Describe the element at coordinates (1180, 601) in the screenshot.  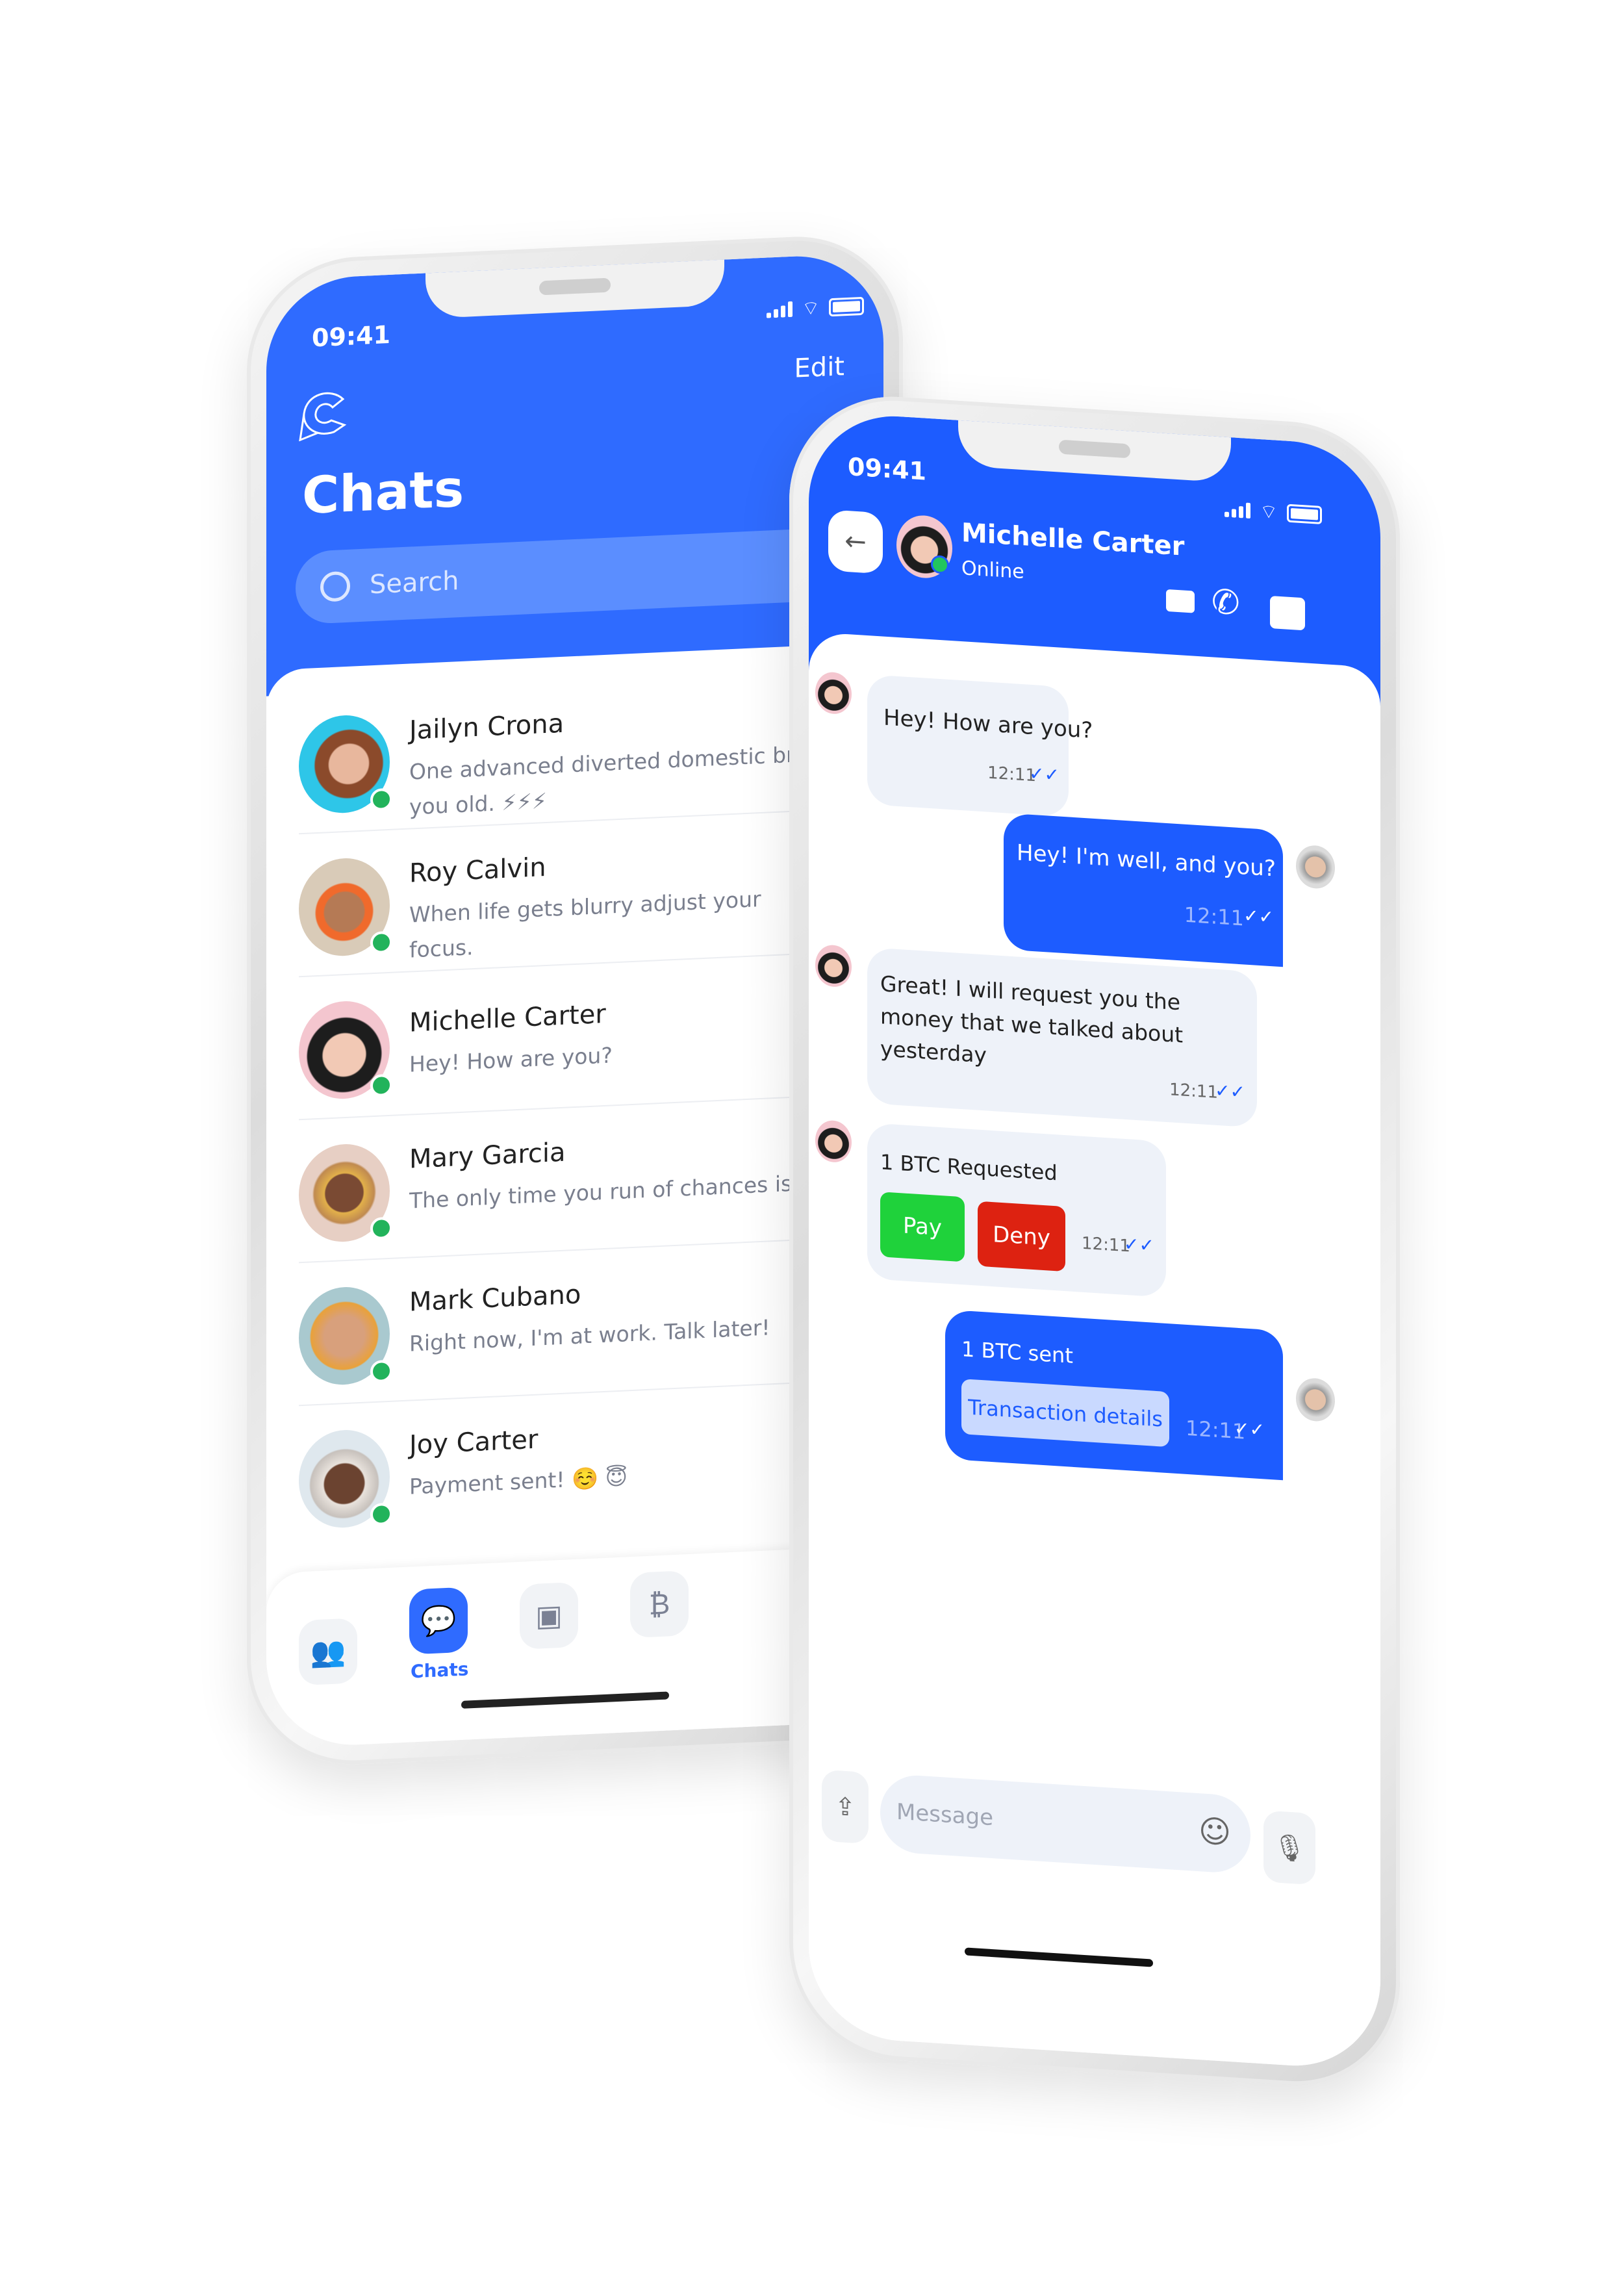
I see `video-call-icon` at that location.